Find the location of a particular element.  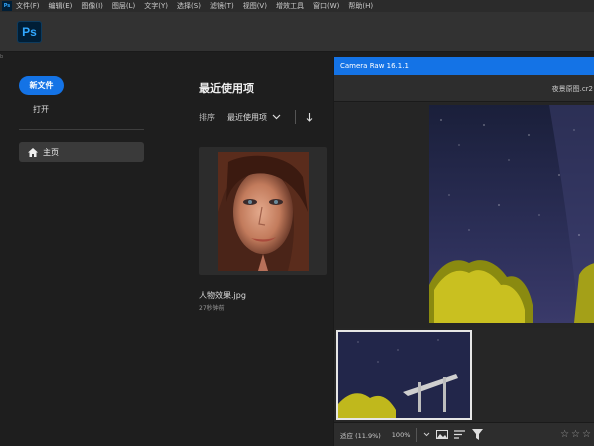

app-header: Ps is located at coordinates (297, 32).